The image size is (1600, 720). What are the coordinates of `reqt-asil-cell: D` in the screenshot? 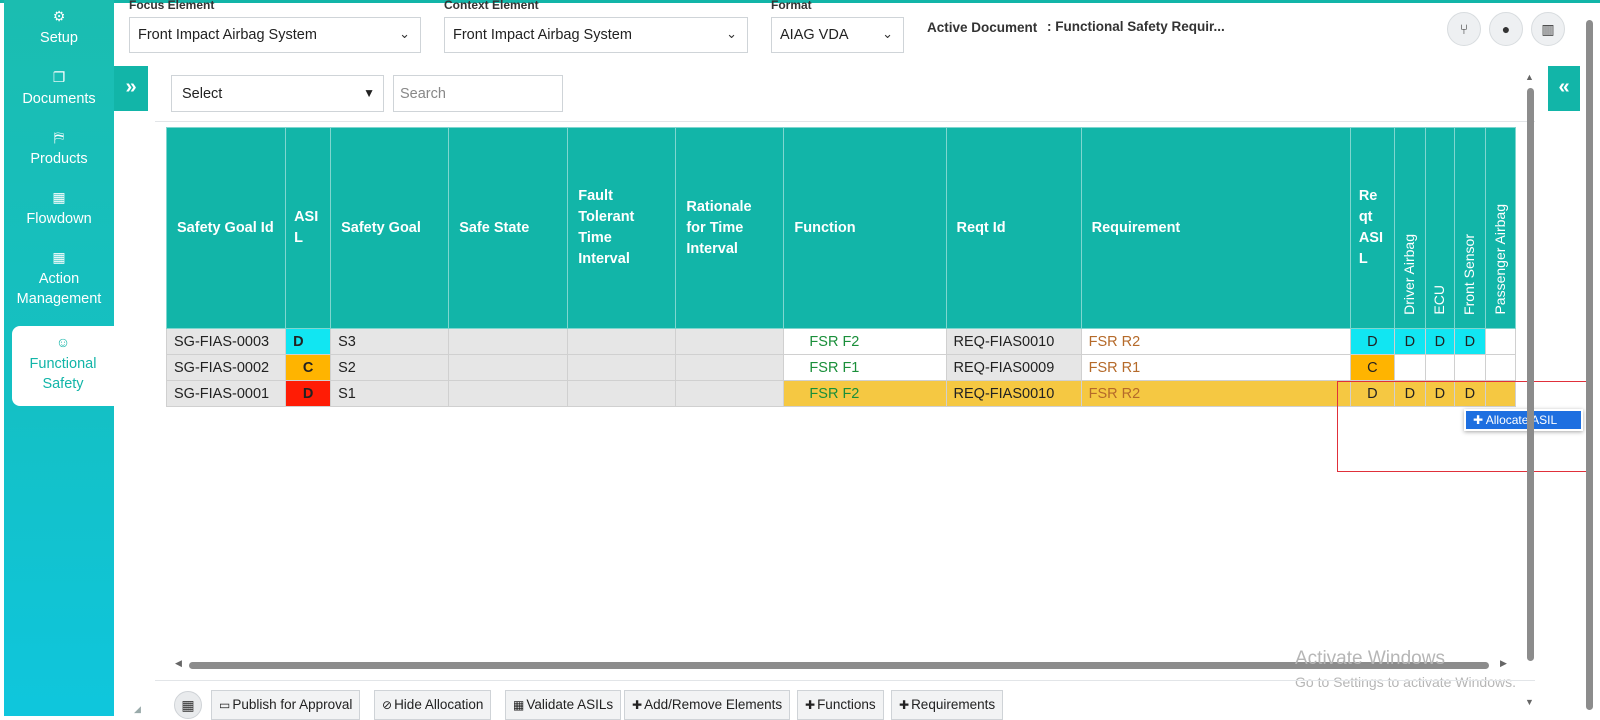 It's located at (1372, 341).